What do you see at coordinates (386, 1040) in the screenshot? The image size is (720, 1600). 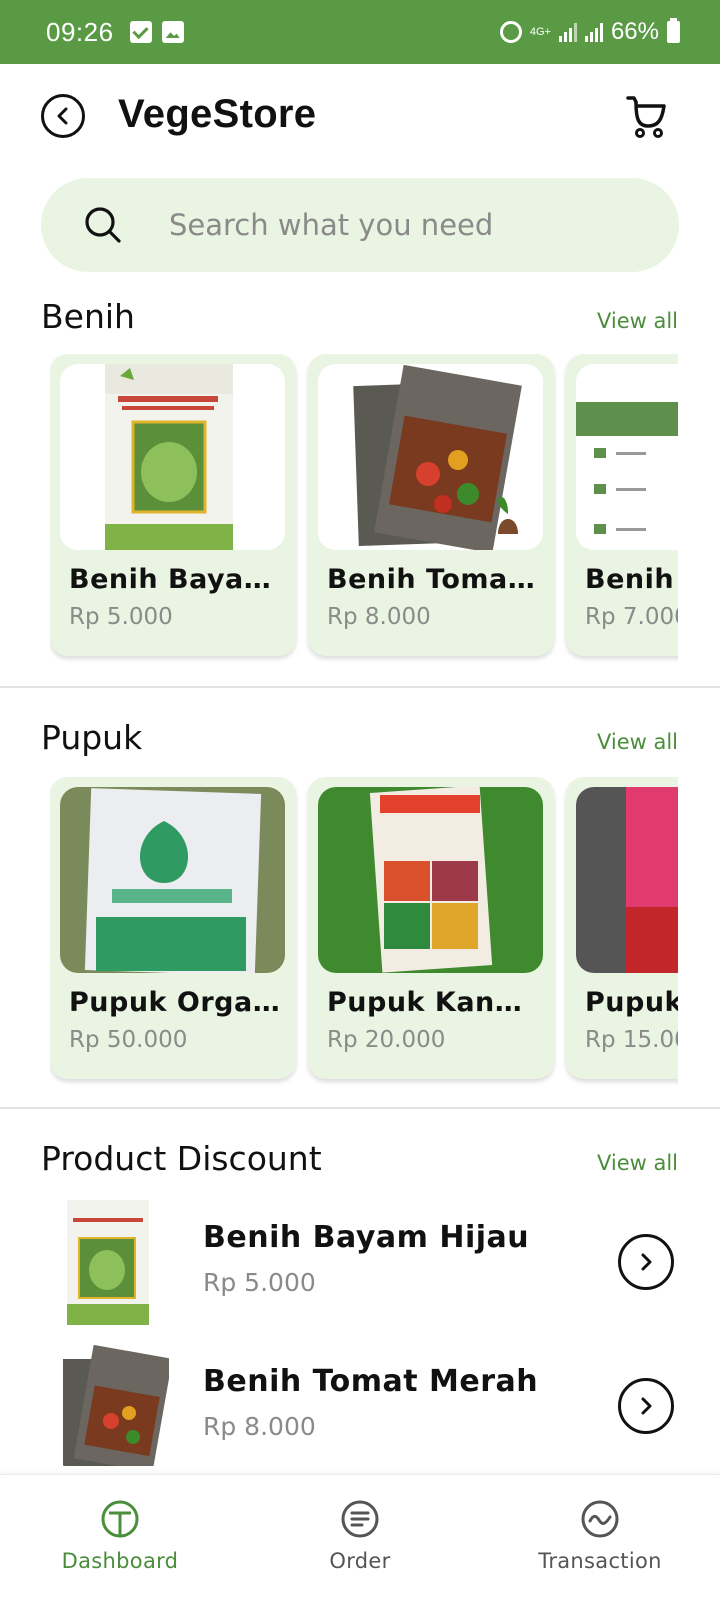 I see `product-price: Rp 20.000` at bounding box center [386, 1040].